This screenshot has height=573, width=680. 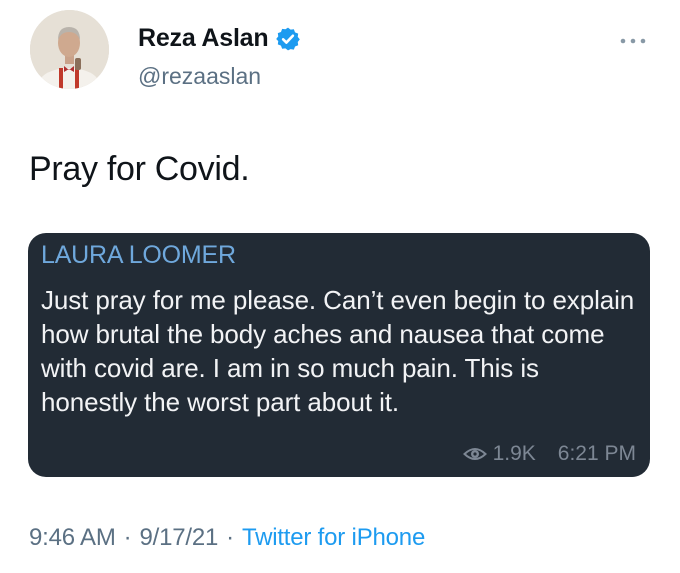 What do you see at coordinates (203, 38) in the screenshot?
I see `display-name: Reza Aslan` at bounding box center [203, 38].